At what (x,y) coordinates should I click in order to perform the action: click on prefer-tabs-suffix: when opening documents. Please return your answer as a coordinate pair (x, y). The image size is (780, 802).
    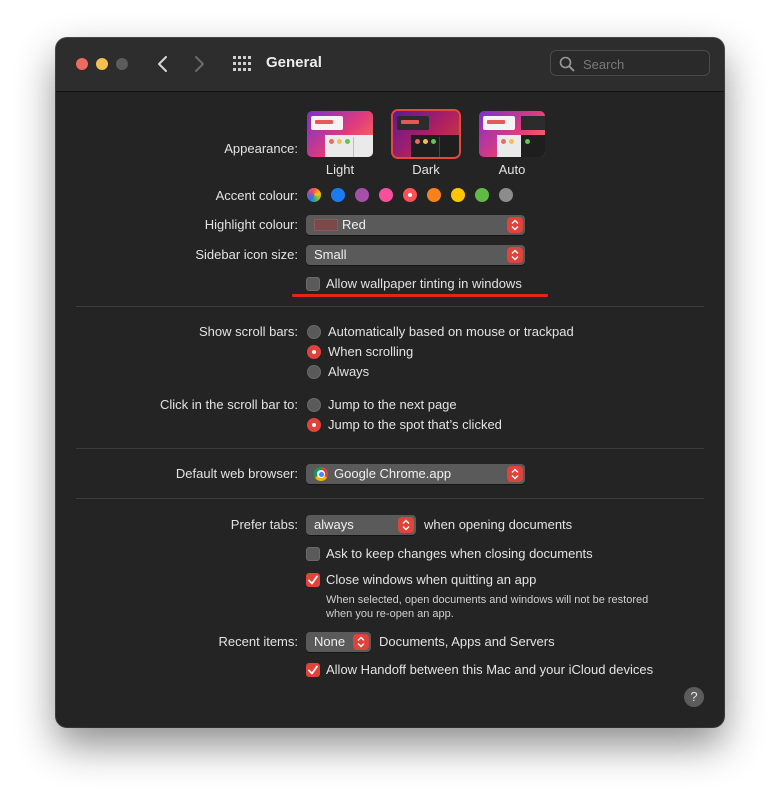
    Looking at the image, I should click on (498, 524).